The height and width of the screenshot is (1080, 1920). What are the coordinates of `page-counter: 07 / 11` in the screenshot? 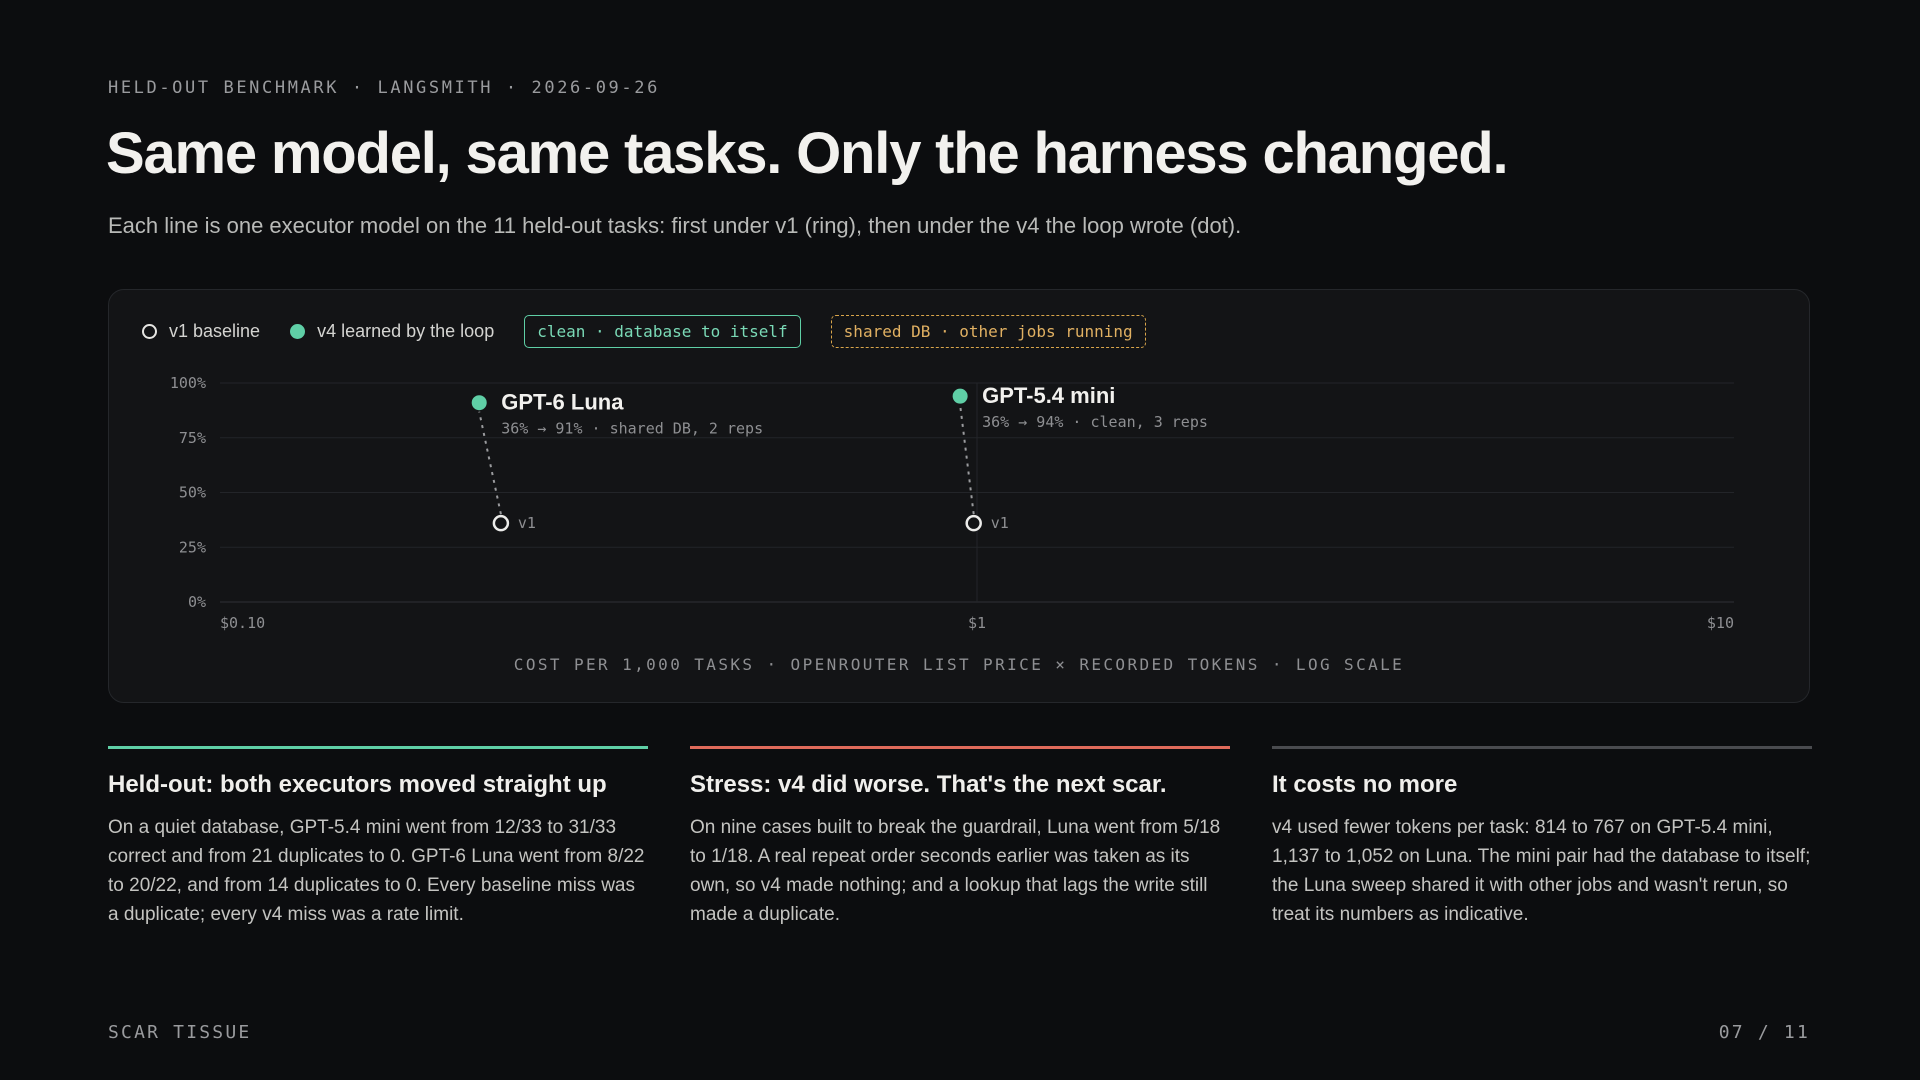 It's located at (1764, 1032).